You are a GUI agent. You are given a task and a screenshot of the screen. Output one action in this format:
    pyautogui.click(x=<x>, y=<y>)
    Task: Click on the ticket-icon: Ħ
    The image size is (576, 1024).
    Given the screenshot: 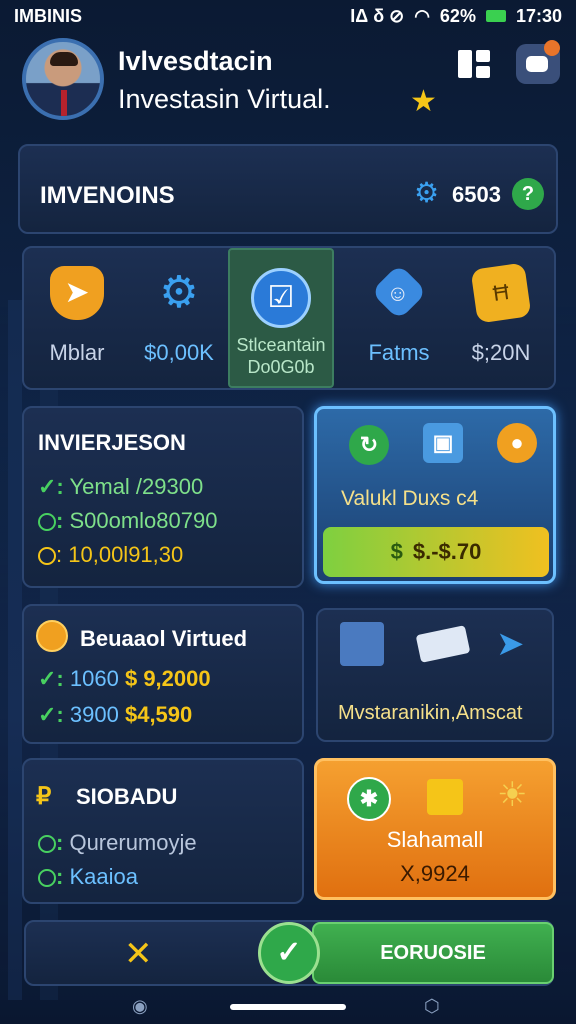 What is the action you would take?
    pyautogui.click(x=501, y=293)
    